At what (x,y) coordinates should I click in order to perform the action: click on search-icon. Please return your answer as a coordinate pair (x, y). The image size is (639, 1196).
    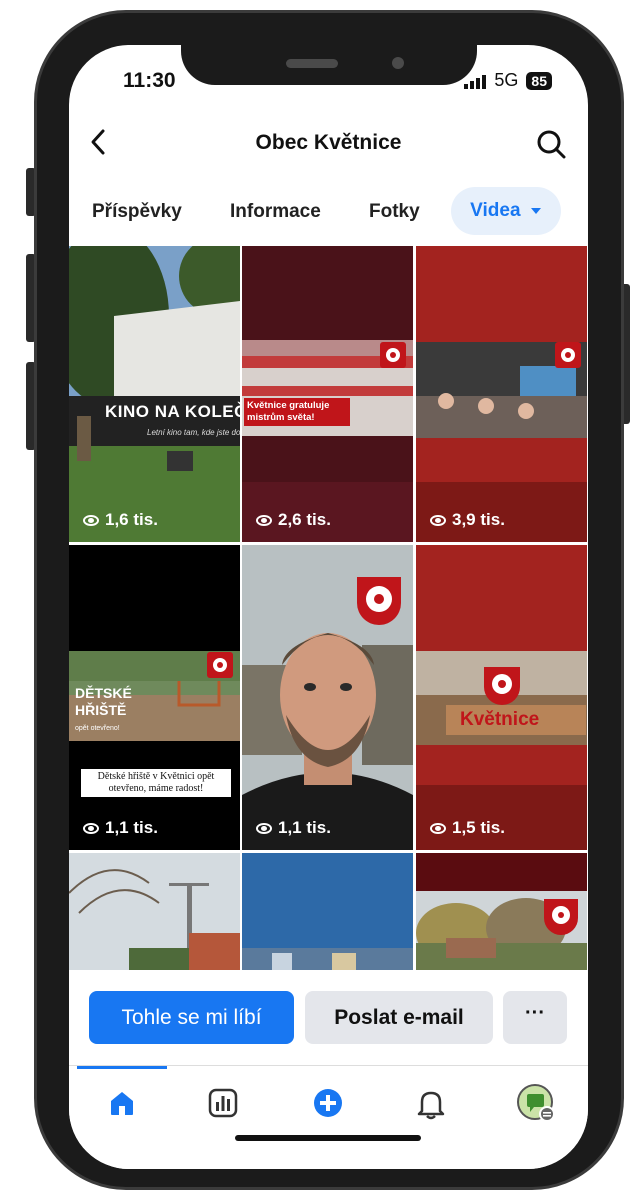
    Looking at the image, I should click on (551, 146).